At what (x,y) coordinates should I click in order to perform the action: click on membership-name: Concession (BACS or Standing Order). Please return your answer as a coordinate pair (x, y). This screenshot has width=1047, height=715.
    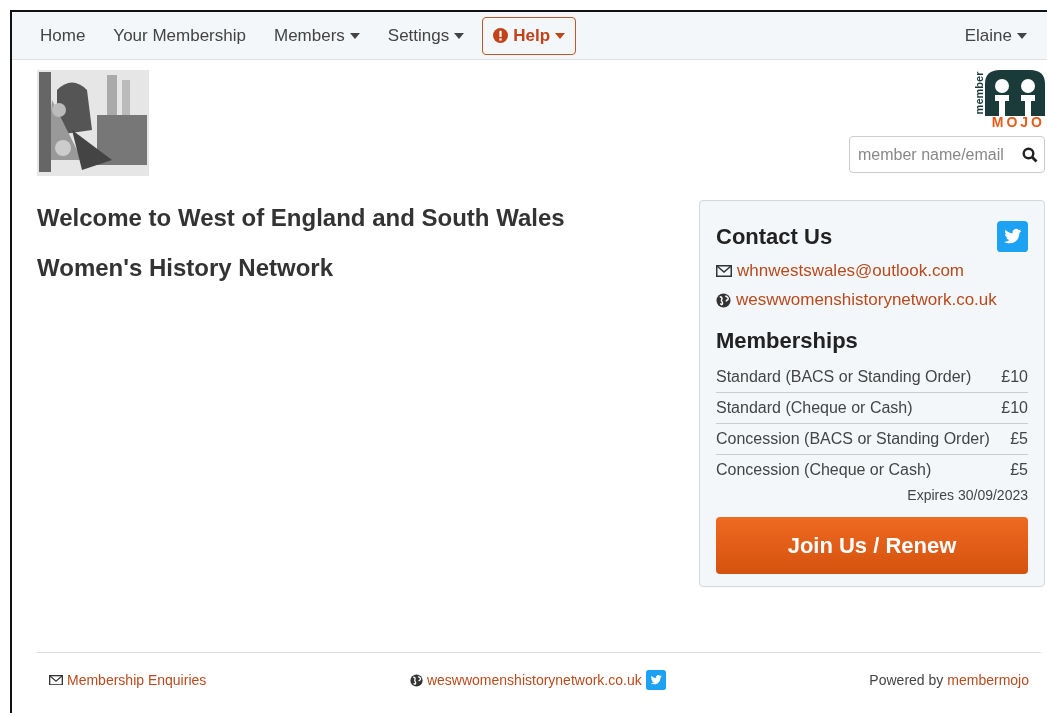
    Looking at the image, I should click on (853, 439).